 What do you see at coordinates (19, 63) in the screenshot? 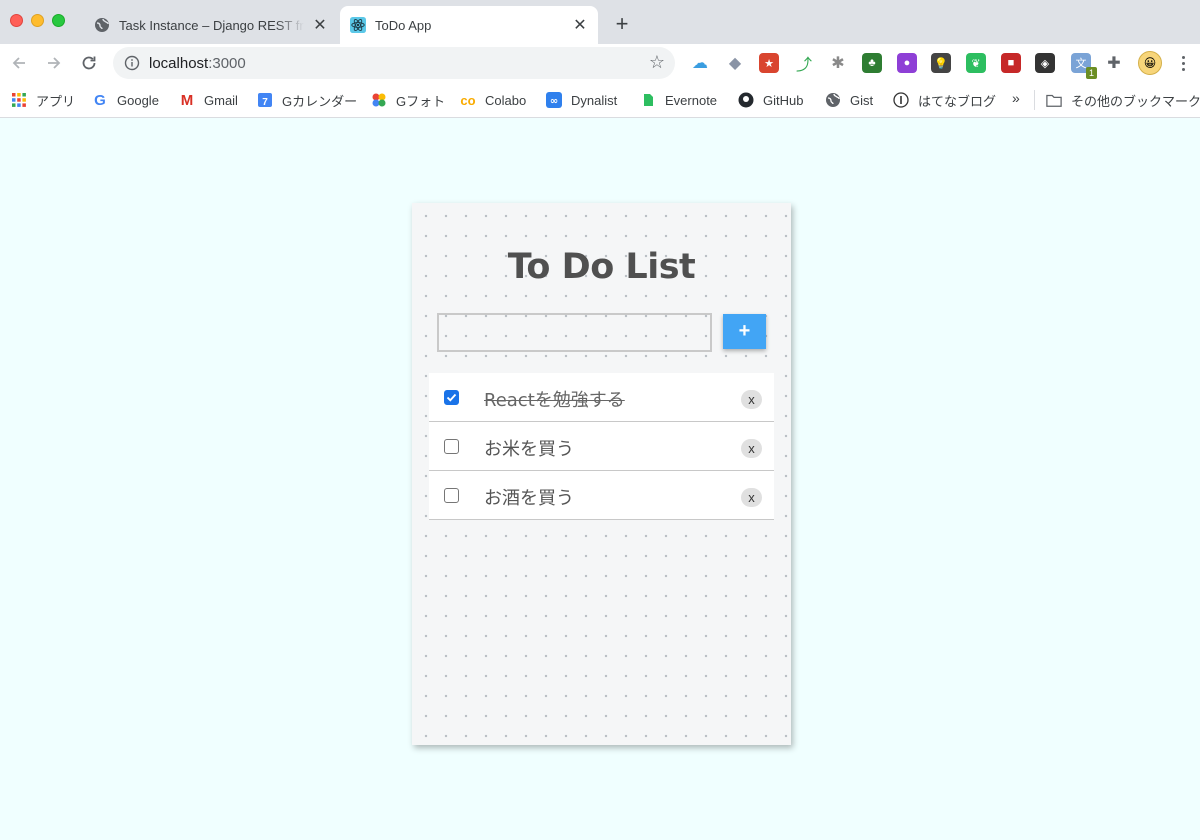
I see `back-arrow-icon` at bounding box center [19, 63].